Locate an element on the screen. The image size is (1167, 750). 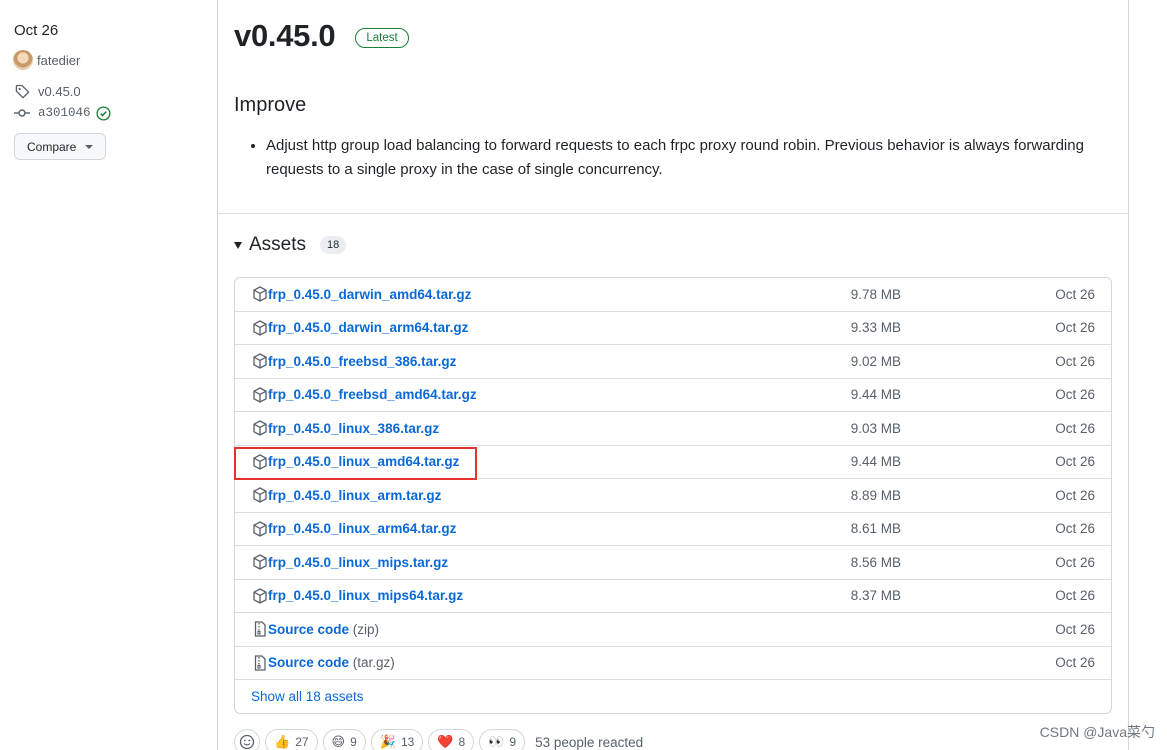
asset-download-link: frp_0.45.0_linux_arm.tar.gz is located at coordinates (354, 495).